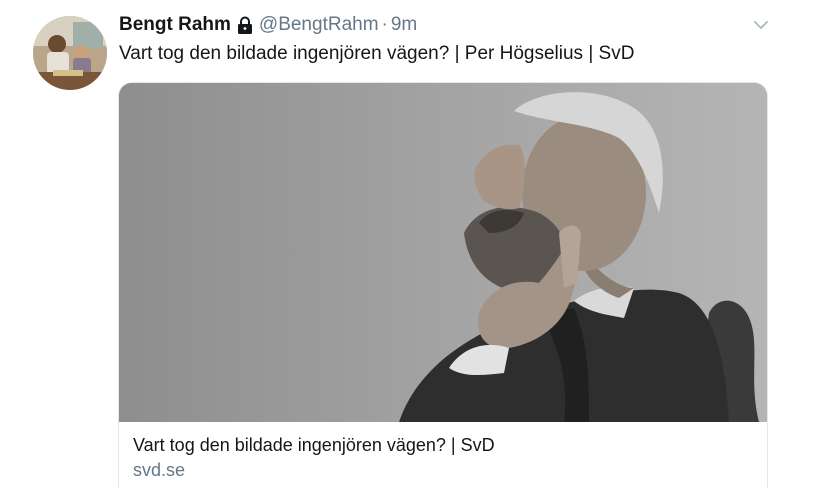 The height and width of the screenshot is (488, 840). I want to click on tweet-header: Bengt Rahm @BengtRahm · 9m, so click(268, 25).